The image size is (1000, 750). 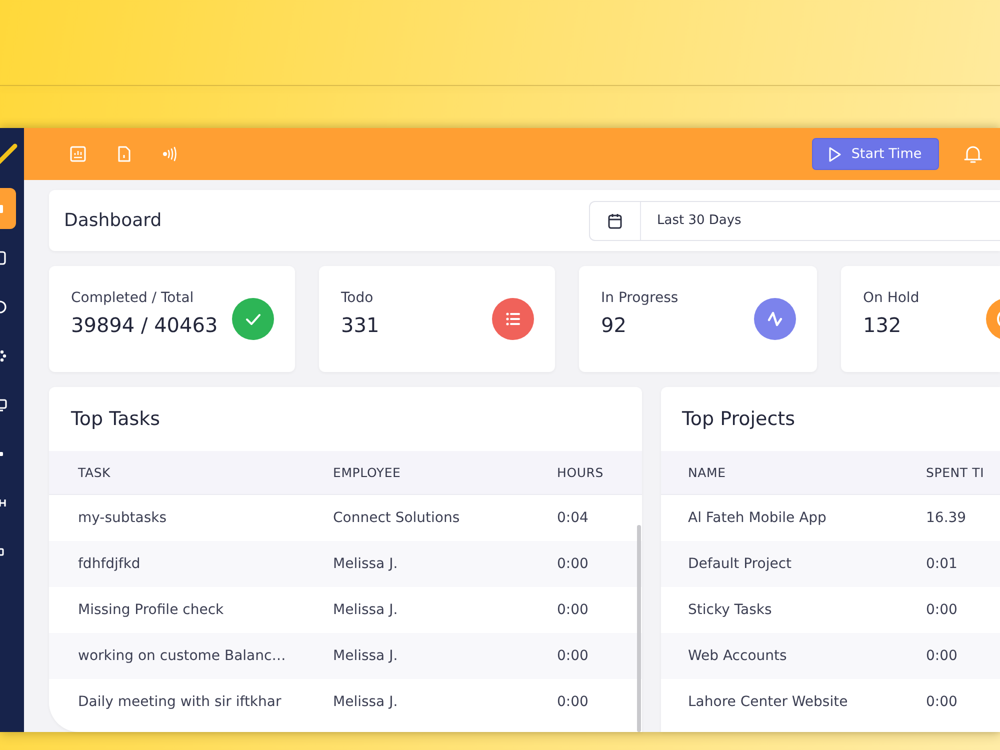 I want to click on stat-value: 132, so click(x=882, y=324).